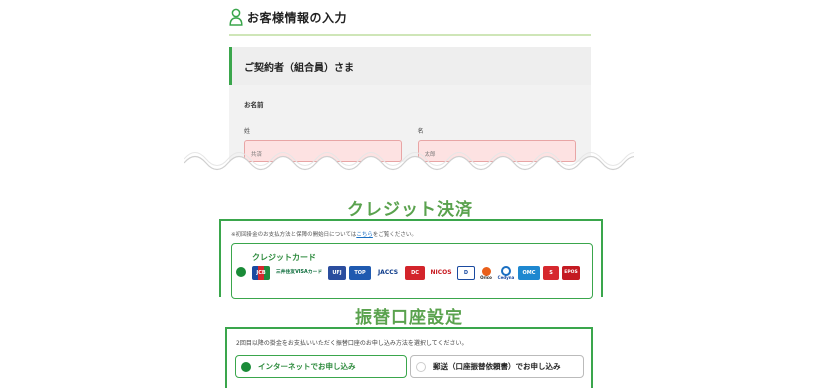 The image size is (820, 388). What do you see at coordinates (236, 17) in the screenshot?
I see `person-outline-icon` at bounding box center [236, 17].